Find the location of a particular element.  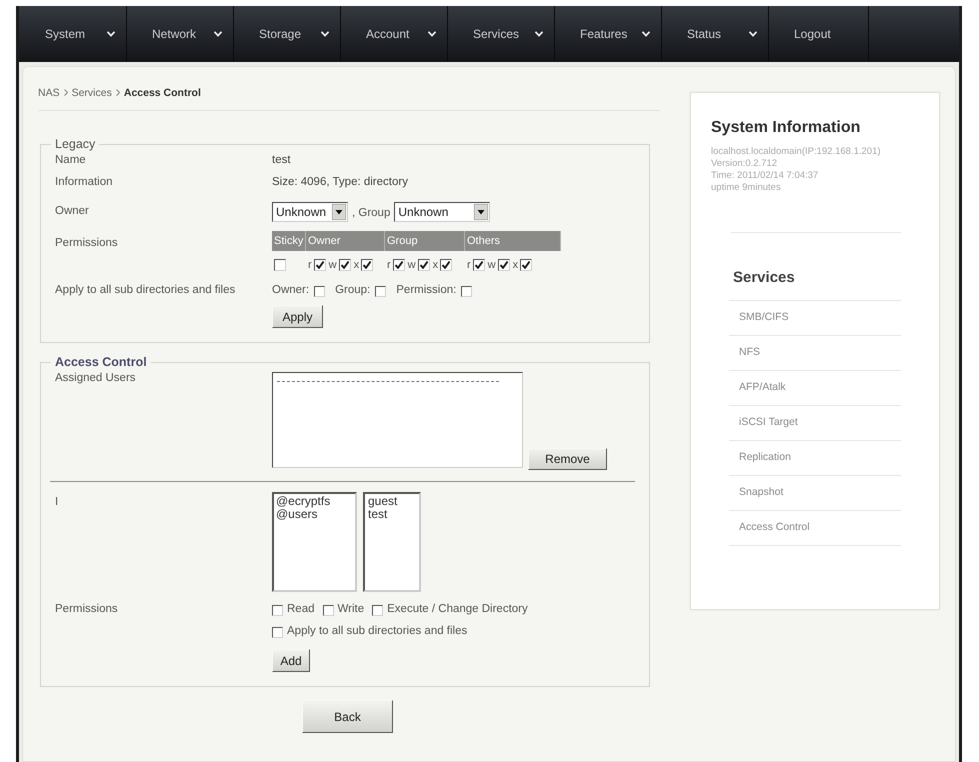

option-label: Execute / Change Directory is located at coordinates (457, 610).